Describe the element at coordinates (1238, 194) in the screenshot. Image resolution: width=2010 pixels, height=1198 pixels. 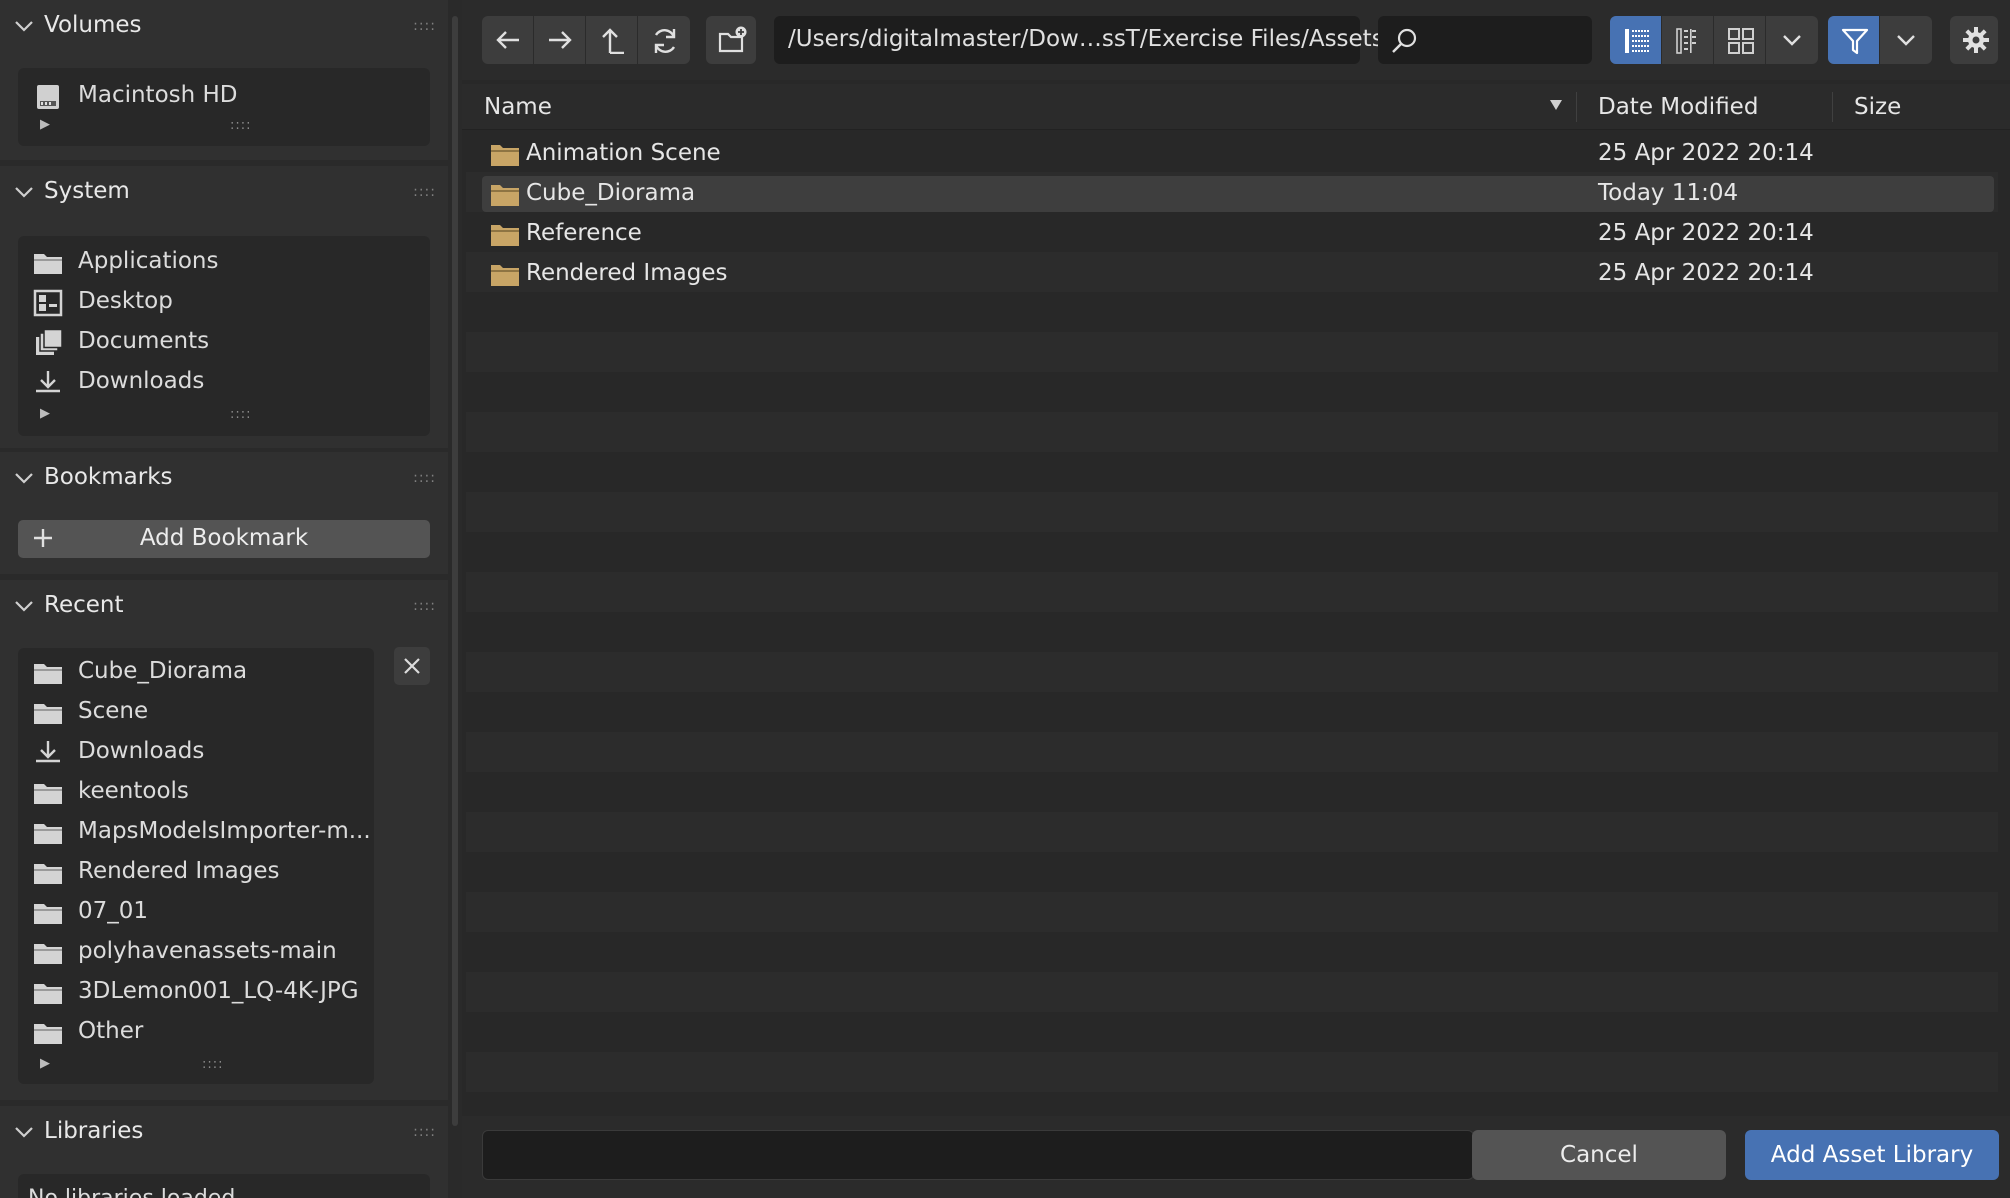
I see `file-row: Cube_Diorama Today 11:04` at that location.